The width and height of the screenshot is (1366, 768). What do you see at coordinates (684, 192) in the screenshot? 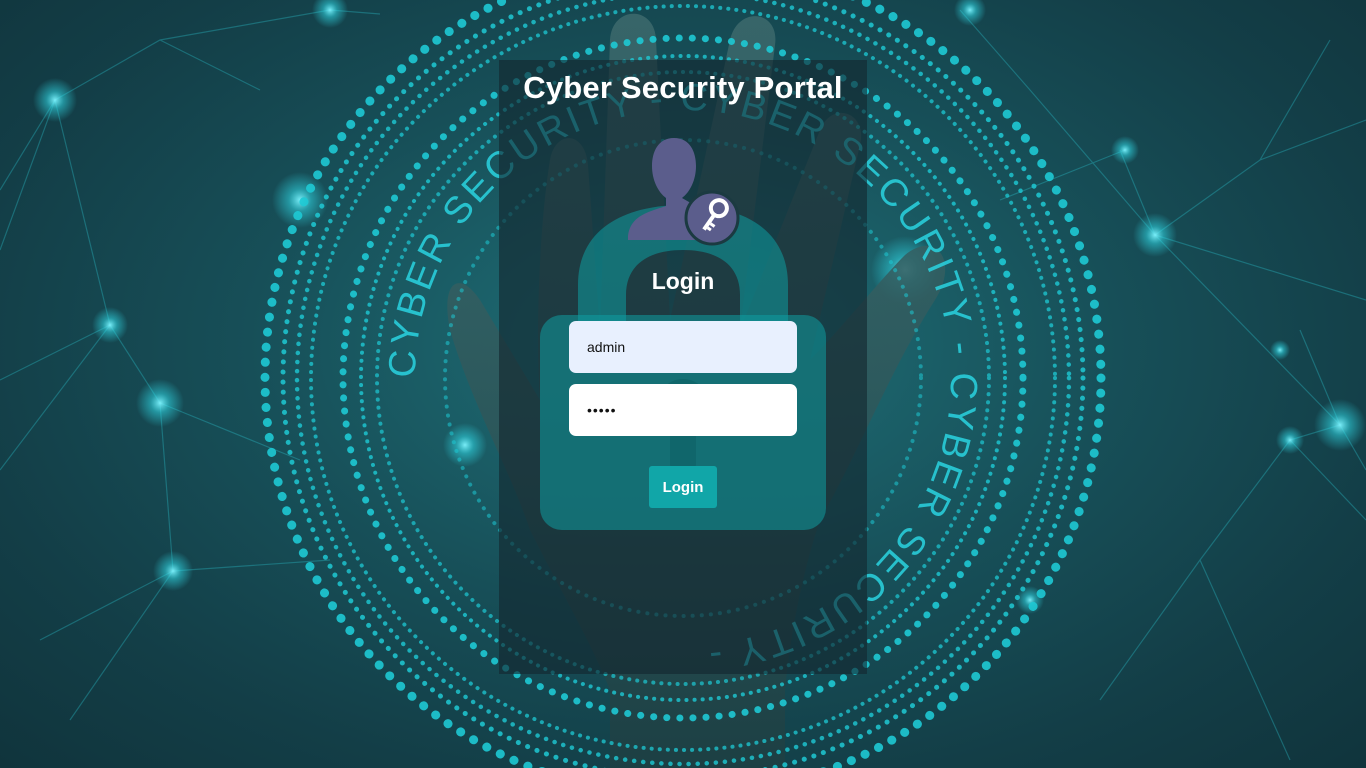
I see `user-key-icon` at bounding box center [684, 192].